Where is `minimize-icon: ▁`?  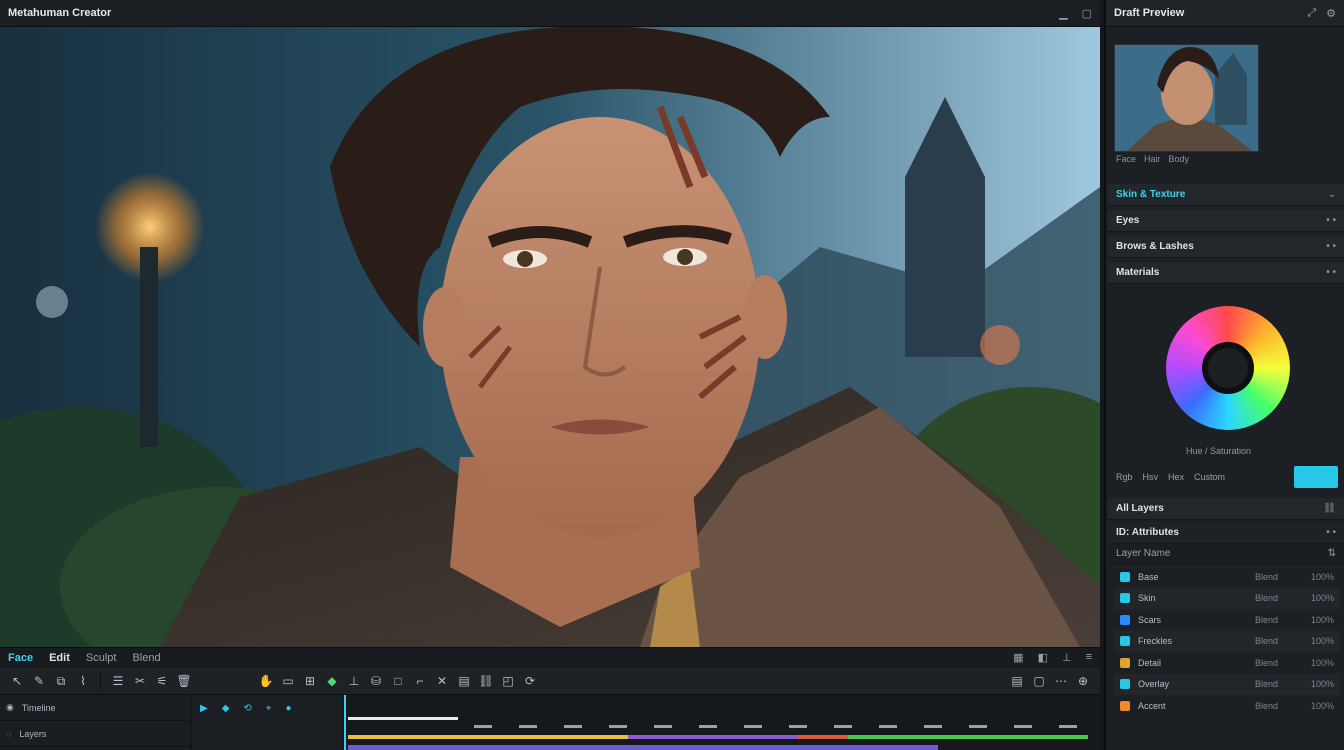 minimize-icon: ▁ is located at coordinates (1063, 13).